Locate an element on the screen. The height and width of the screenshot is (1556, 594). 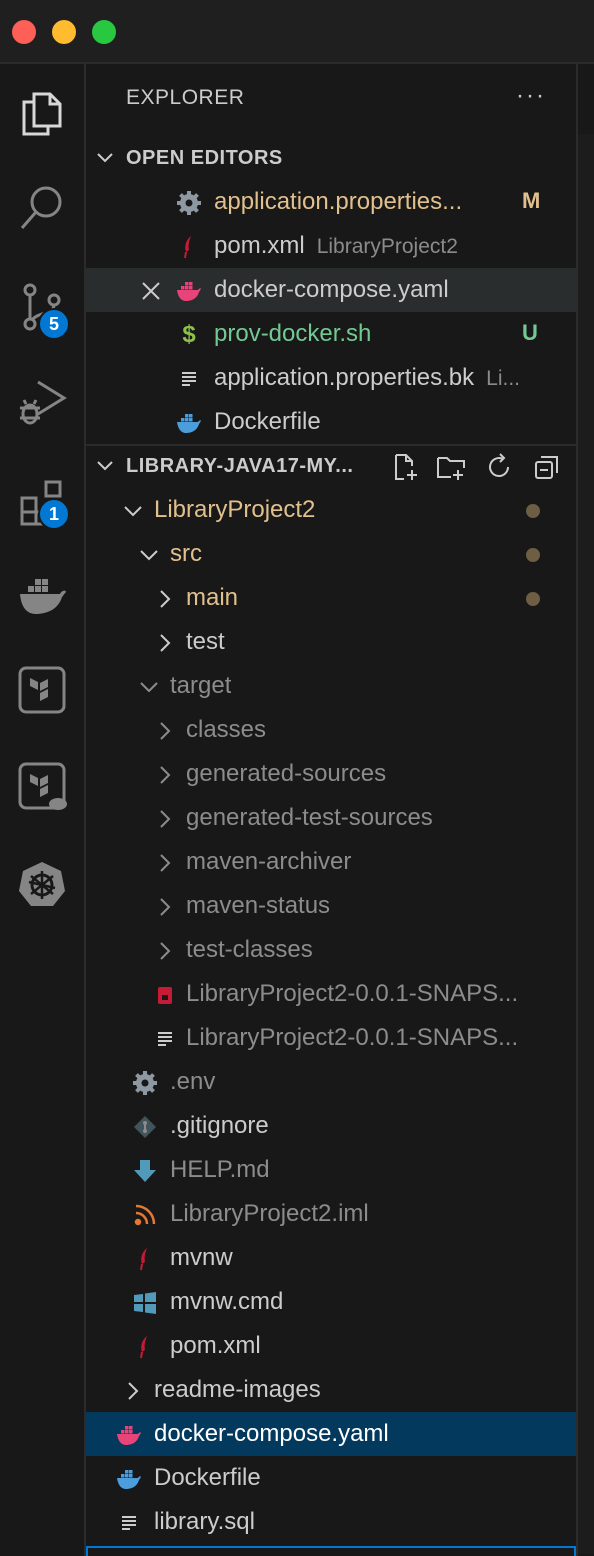
activity-terraform is located at coordinates (42, 690).